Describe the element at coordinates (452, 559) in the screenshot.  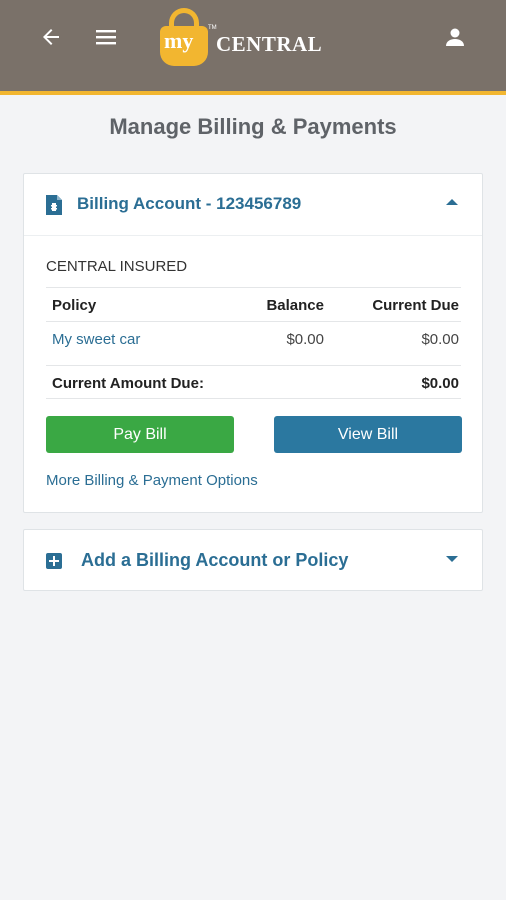
I see `caret-down-icon` at that location.